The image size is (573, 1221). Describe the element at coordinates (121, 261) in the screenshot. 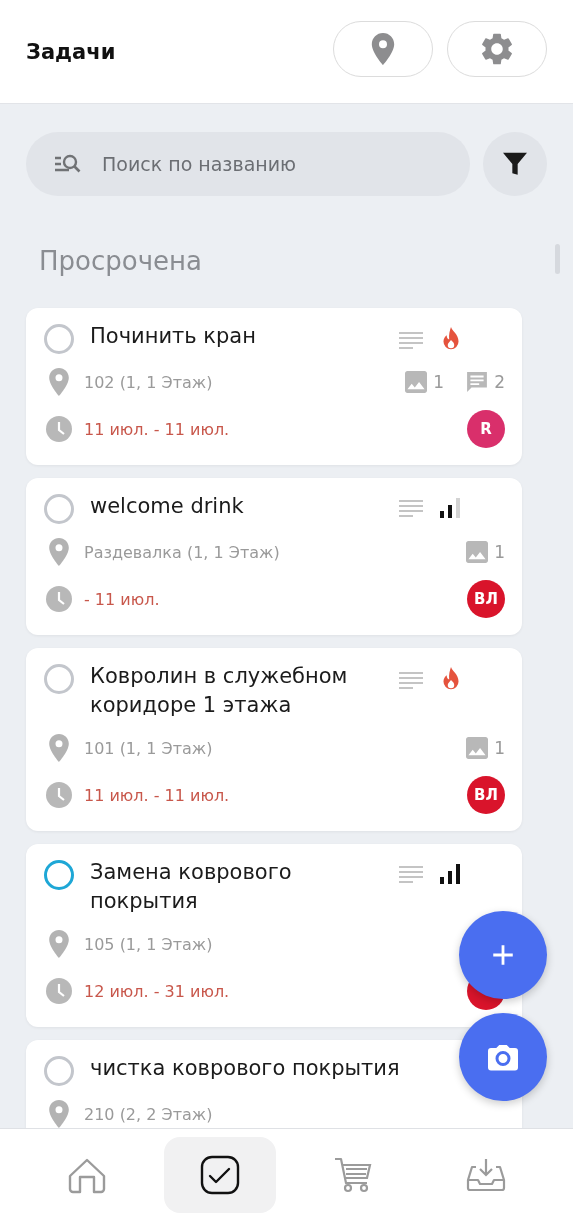

I see `section-heading: Просрочена` at that location.